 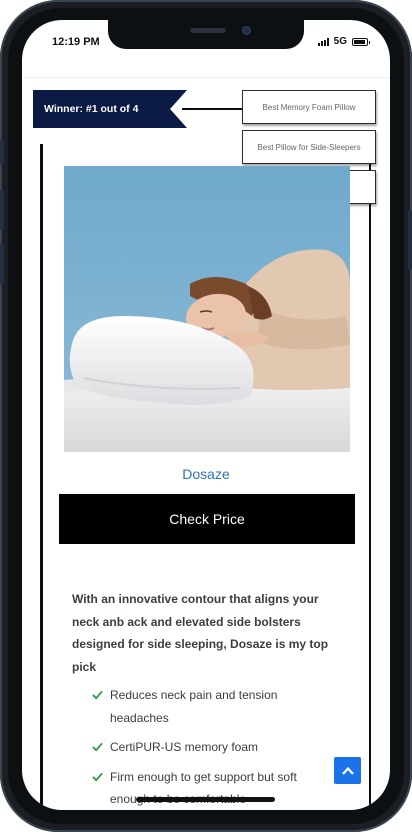 What do you see at coordinates (205, 799) in the screenshot?
I see `home-indicator` at bounding box center [205, 799].